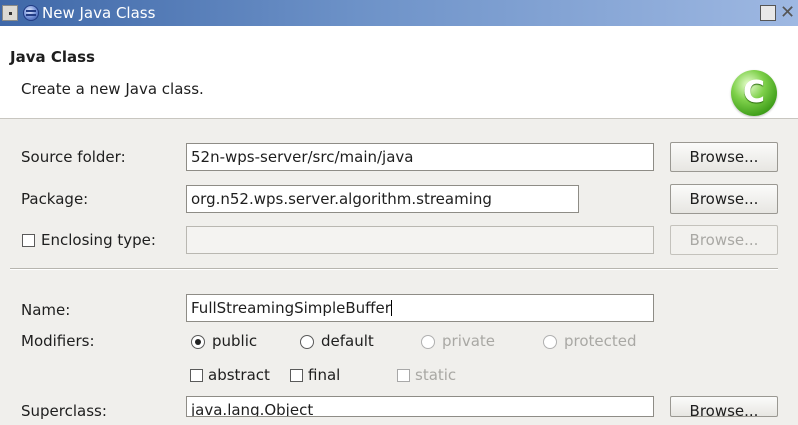 Image resolution: width=798 pixels, height=425 pixels. I want to click on eclipse-icon, so click(31, 13).